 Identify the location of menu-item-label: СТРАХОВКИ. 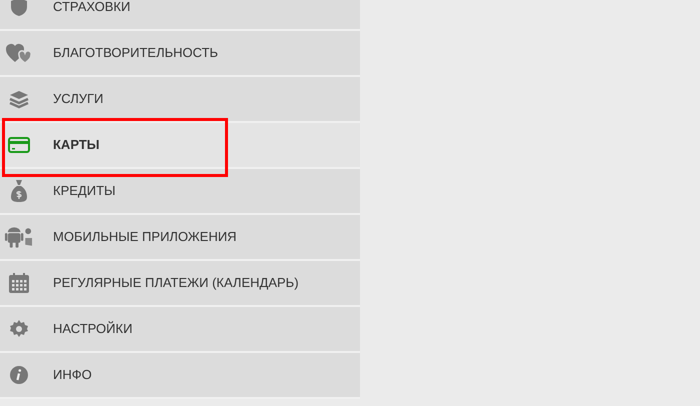
(91, 8).